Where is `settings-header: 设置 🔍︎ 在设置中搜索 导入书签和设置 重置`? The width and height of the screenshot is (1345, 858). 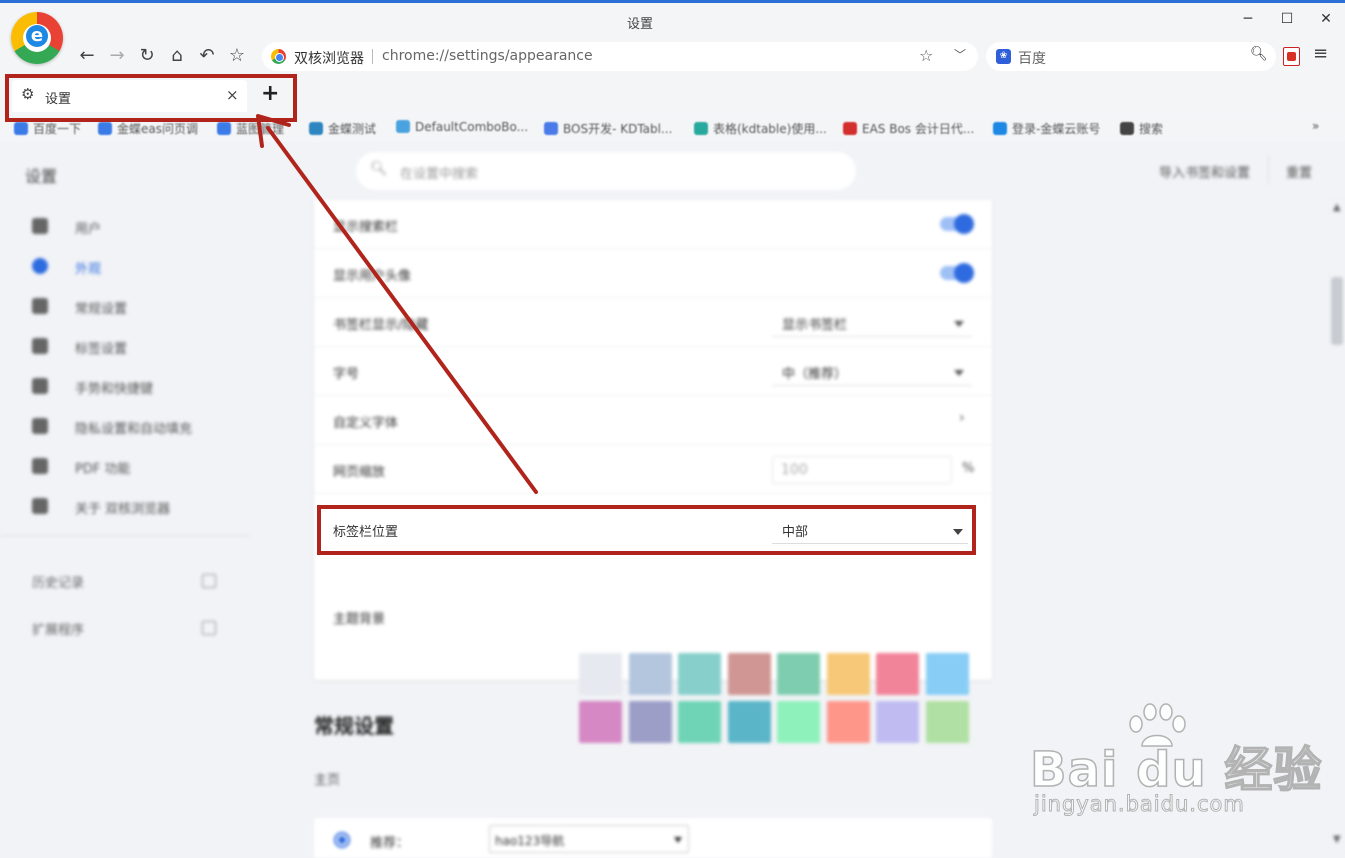
settings-header: 设置 🔍︎ 在设置中搜索 导入书签和设置 重置 is located at coordinates (672, 171).